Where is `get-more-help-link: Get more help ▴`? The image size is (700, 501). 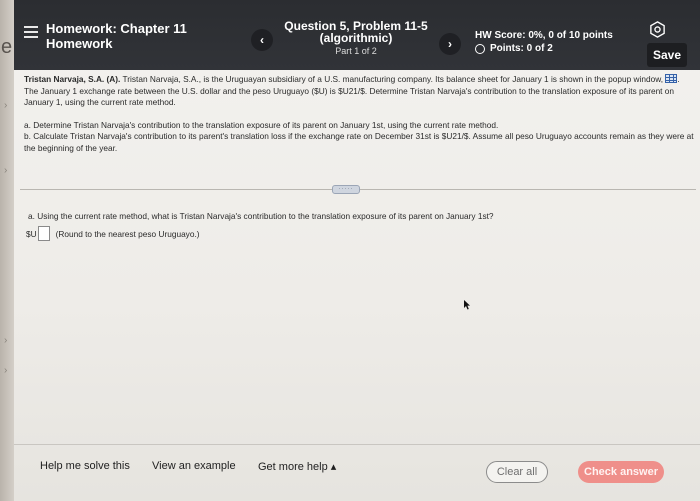 get-more-help-link: Get more help ▴ is located at coordinates (297, 466).